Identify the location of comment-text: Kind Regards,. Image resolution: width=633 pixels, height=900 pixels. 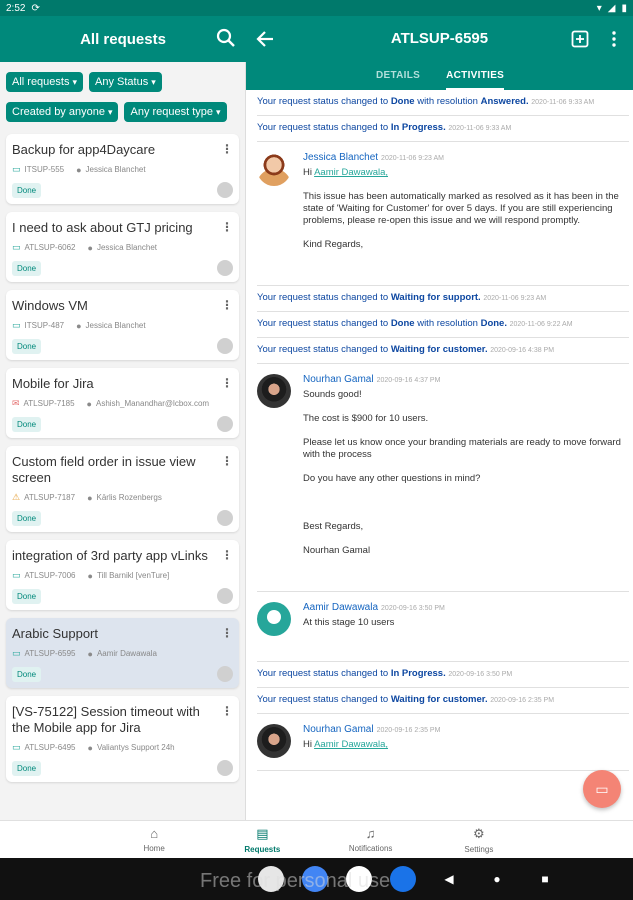
(333, 244).